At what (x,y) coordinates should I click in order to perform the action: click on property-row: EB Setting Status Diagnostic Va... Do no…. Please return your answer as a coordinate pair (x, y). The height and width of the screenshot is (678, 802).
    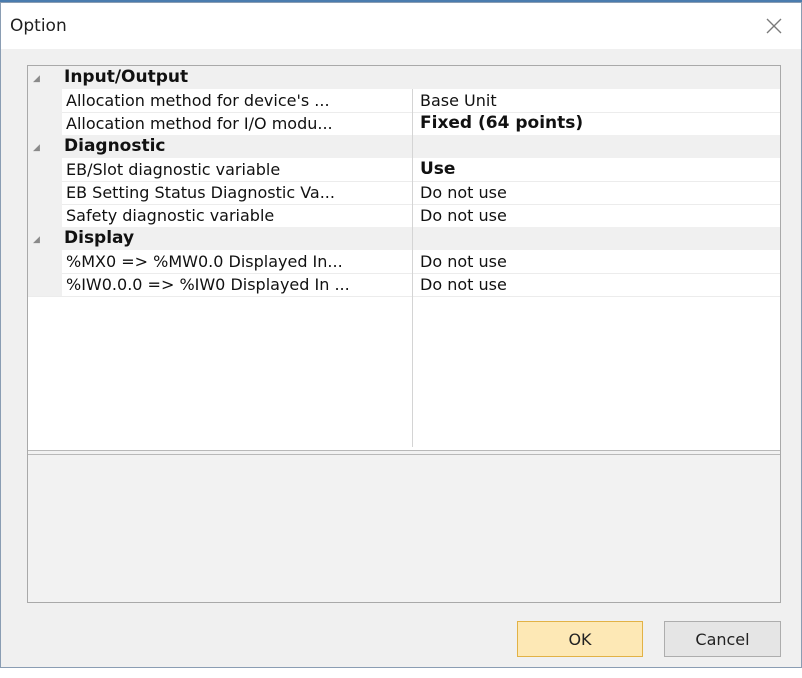
    Looking at the image, I should click on (404, 193).